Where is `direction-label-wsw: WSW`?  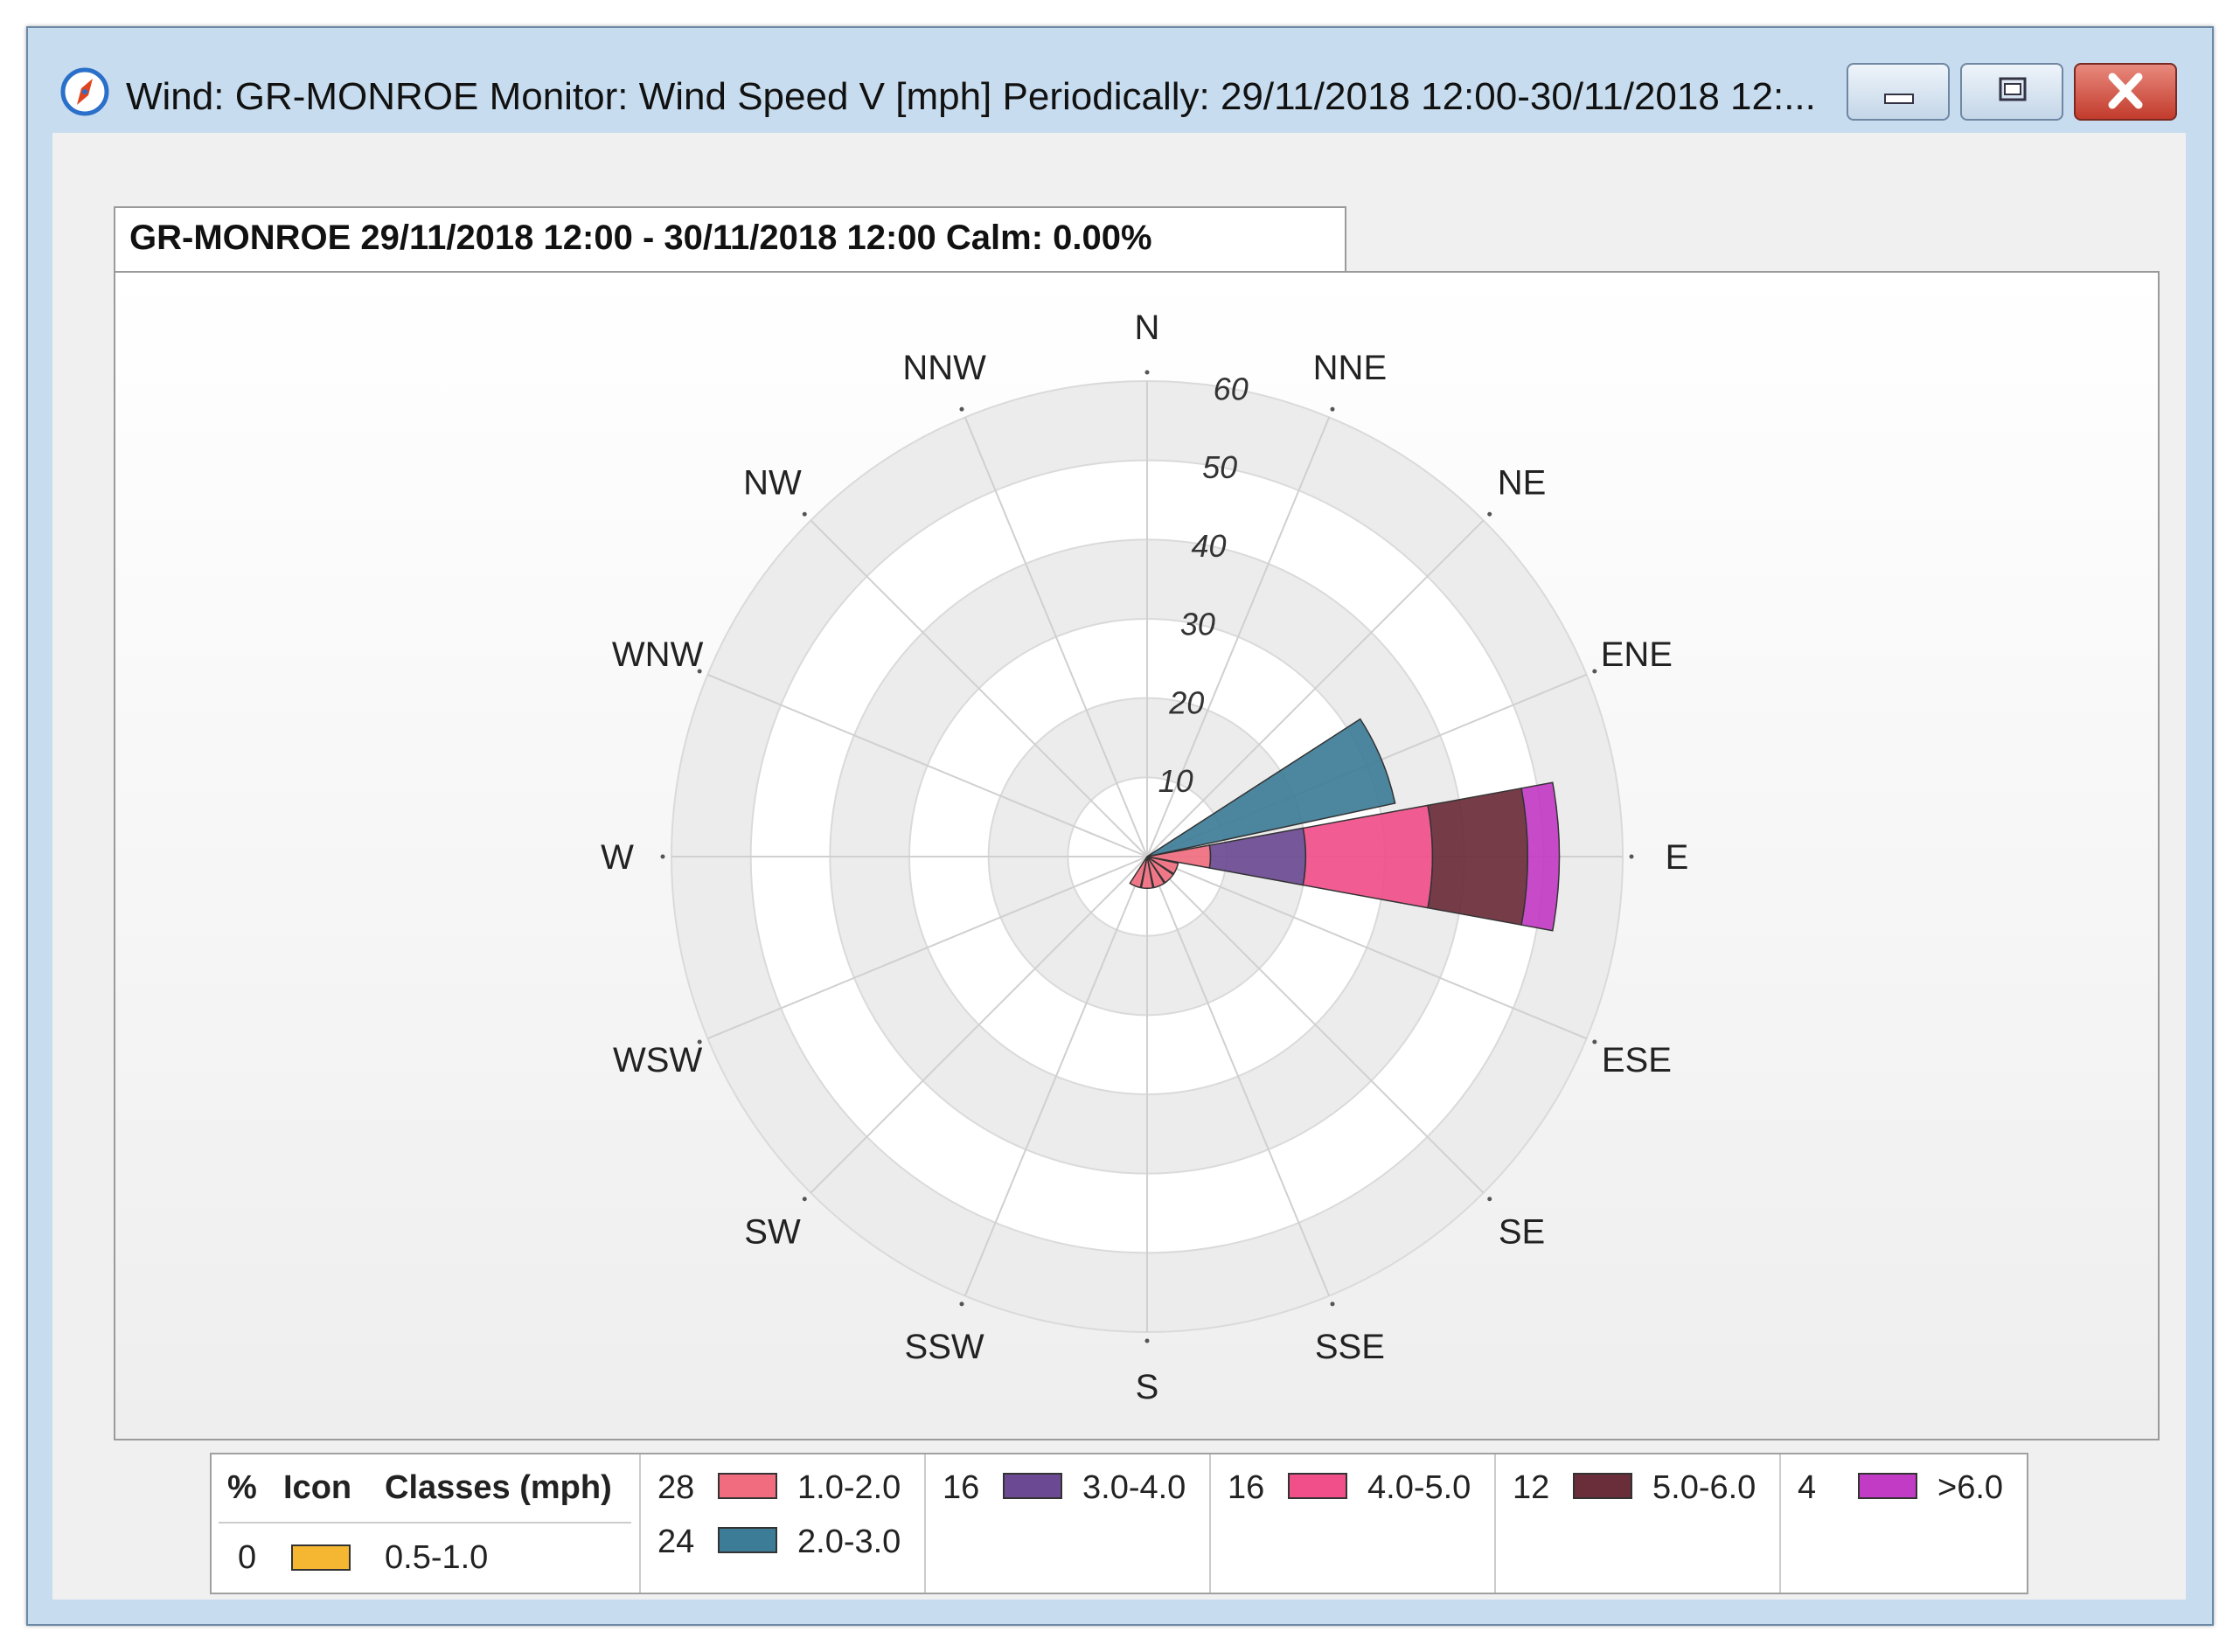 direction-label-wsw: WSW is located at coordinates (657, 1060).